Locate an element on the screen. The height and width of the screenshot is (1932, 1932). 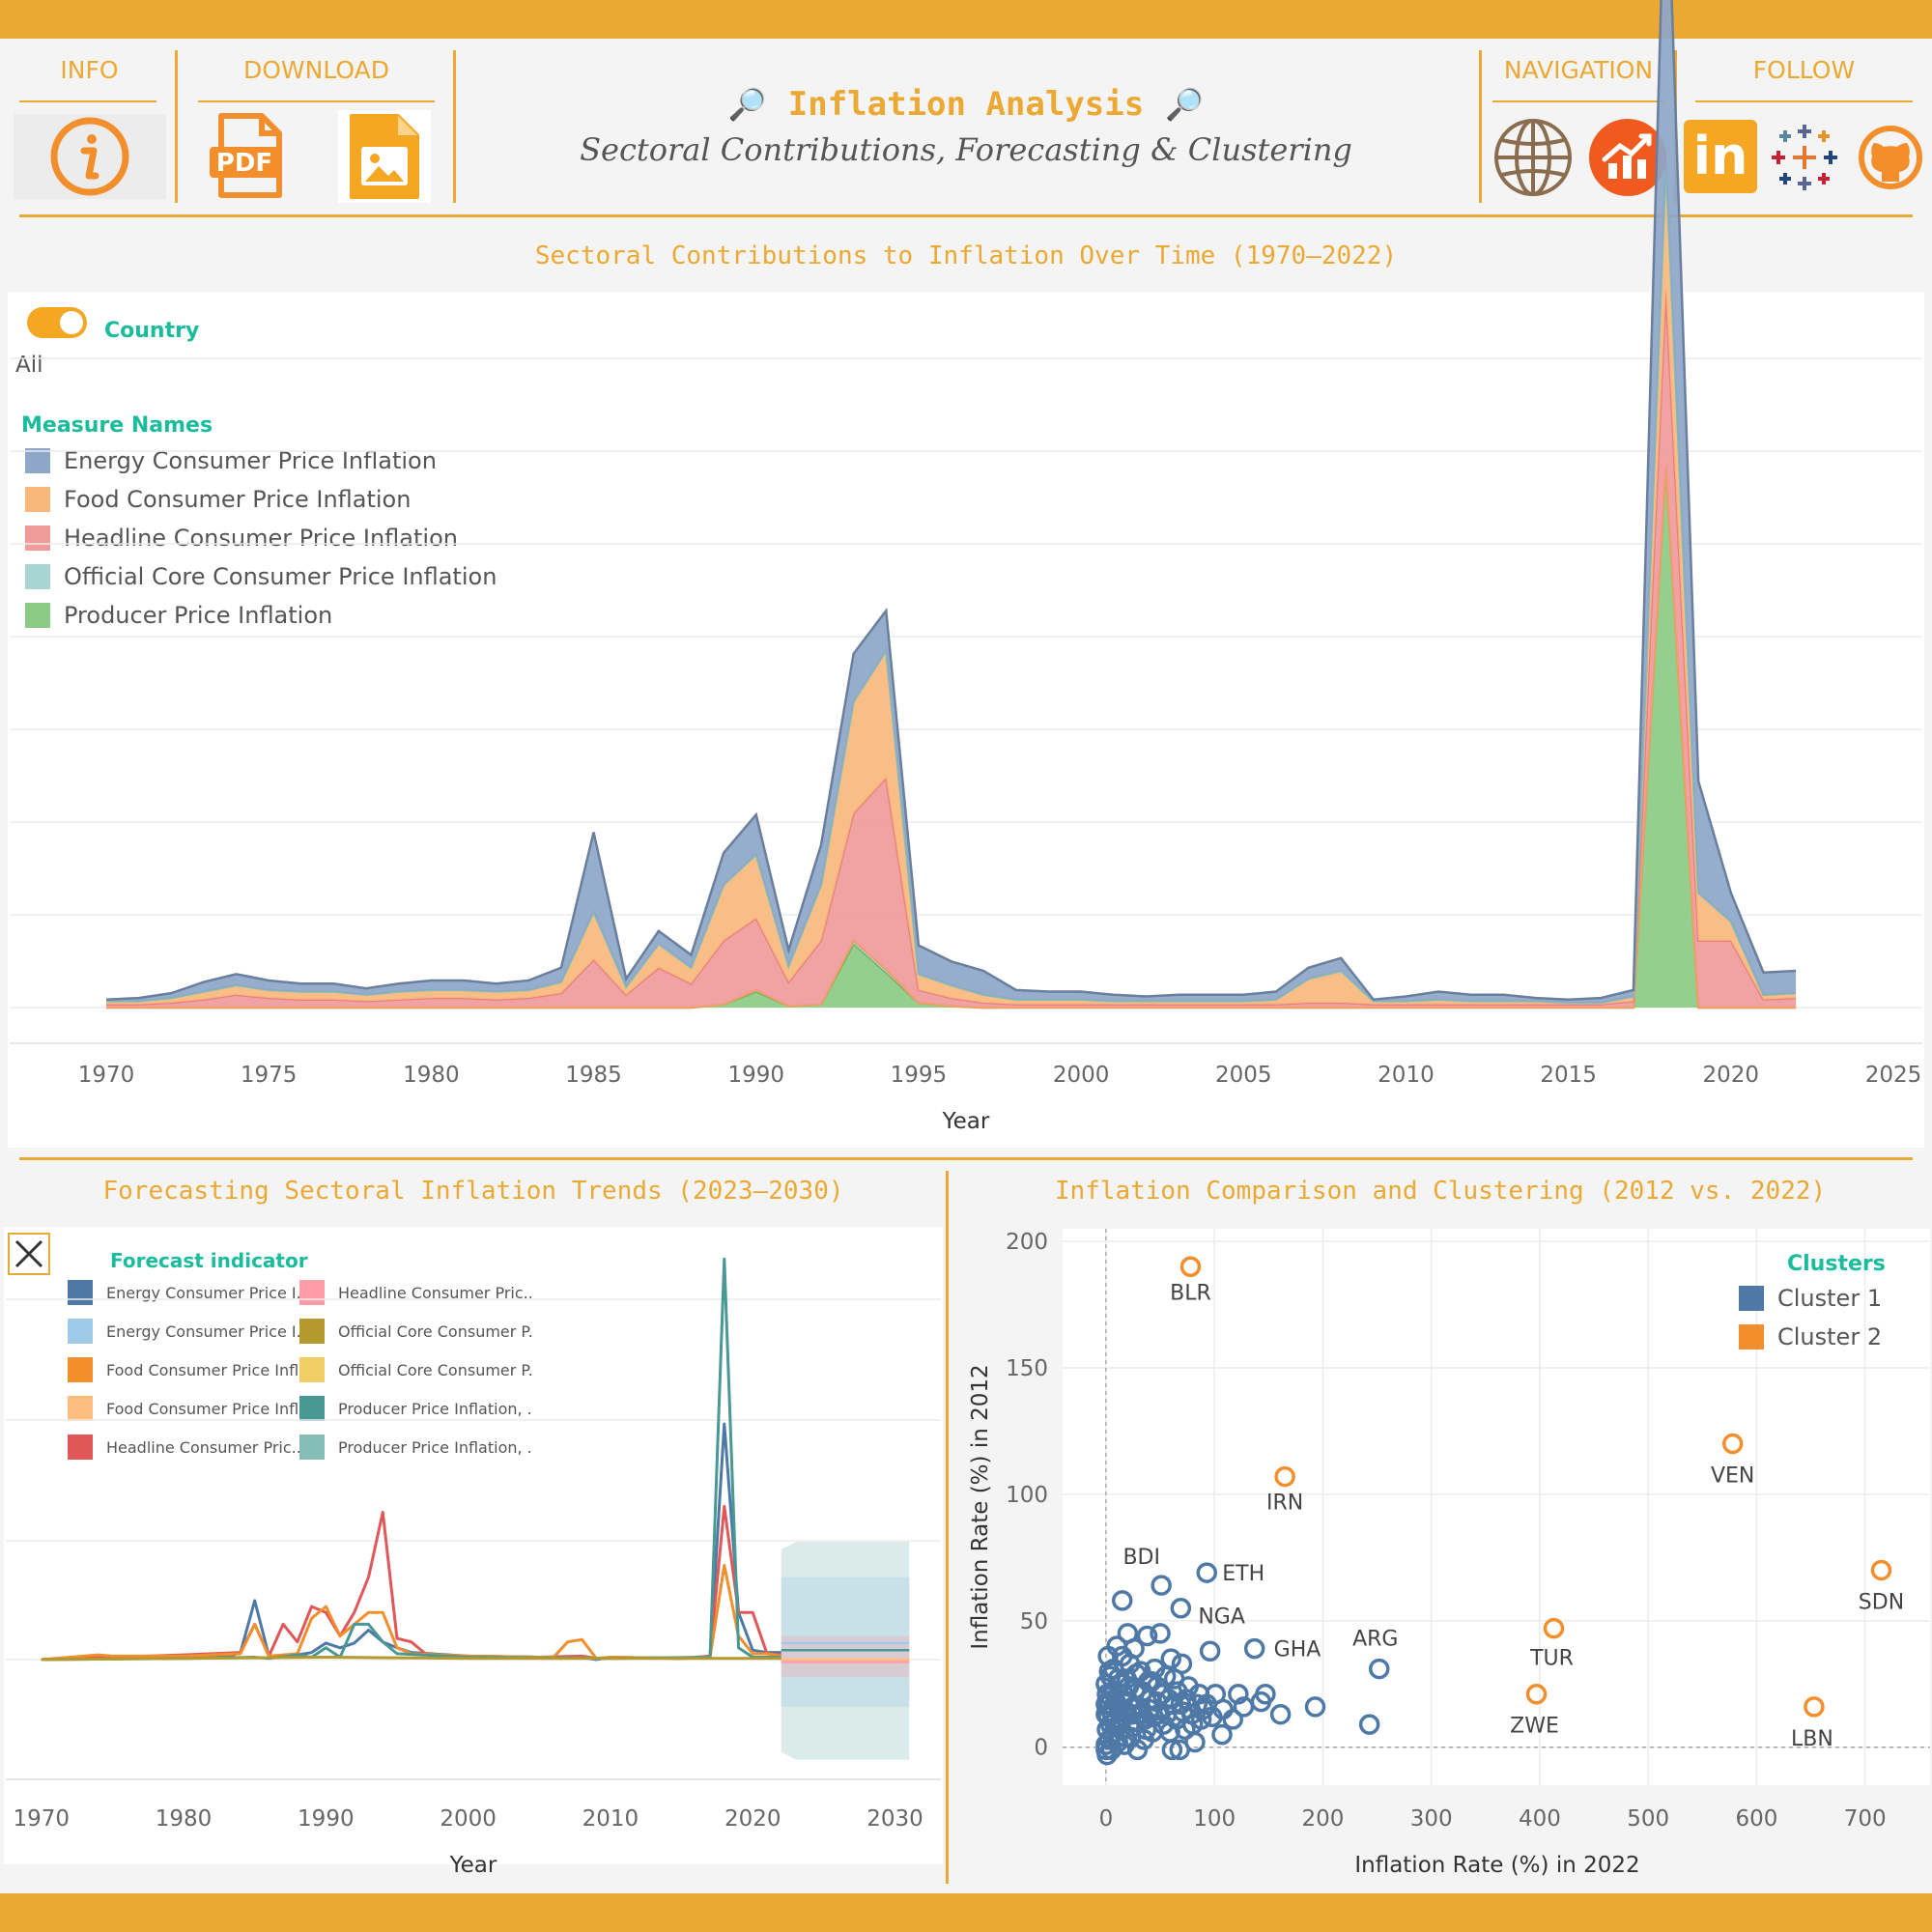
legend-label: Cluster 1 is located at coordinates (1830, 1298).